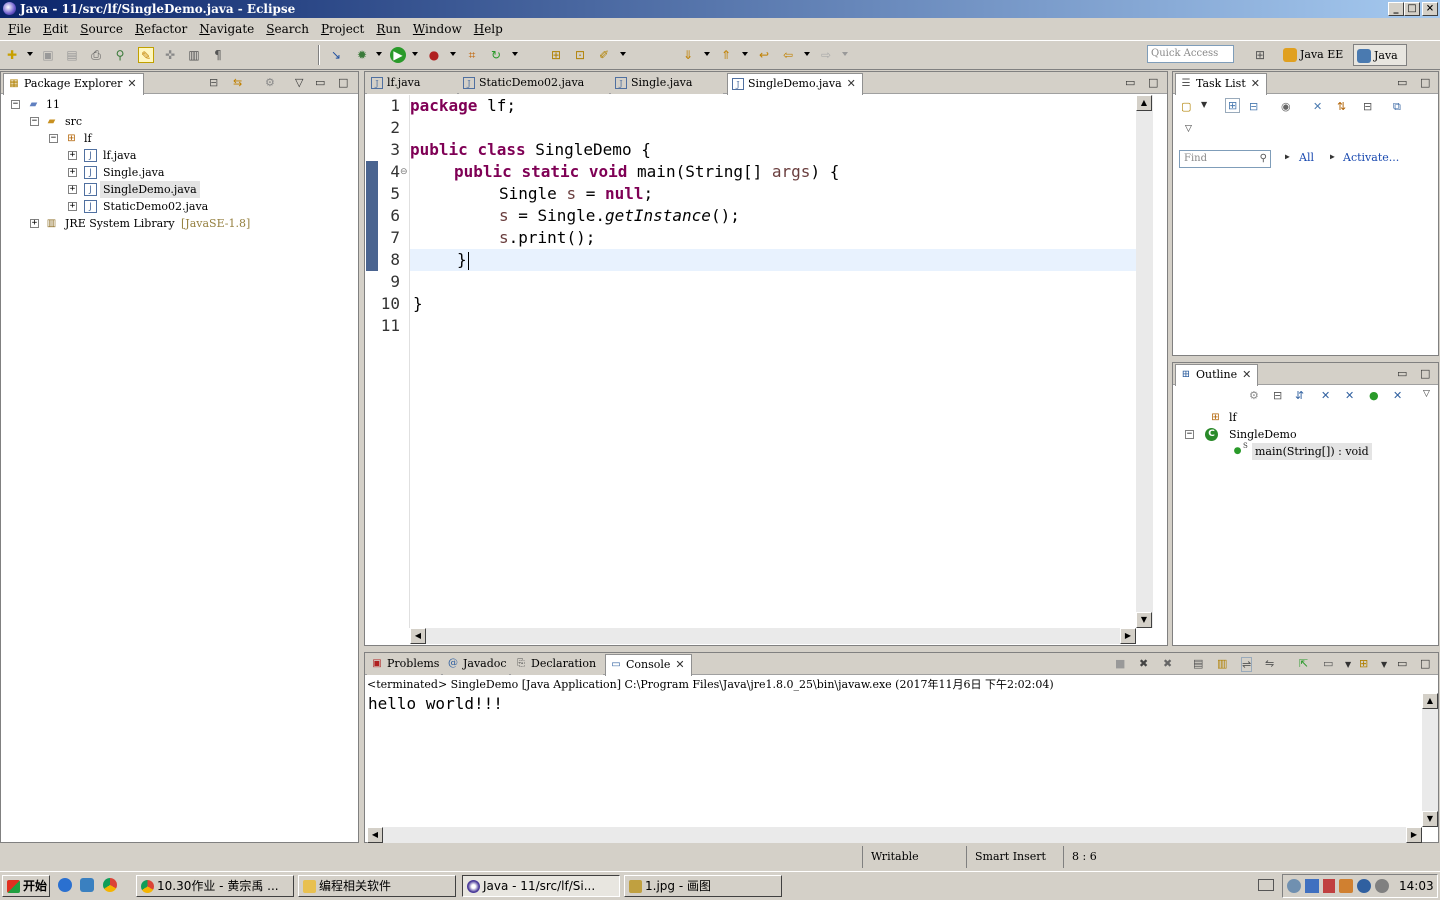 This screenshot has width=1440, height=900. What do you see at coordinates (19, 29) in the screenshot?
I see `menu-file: File` at bounding box center [19, 29].